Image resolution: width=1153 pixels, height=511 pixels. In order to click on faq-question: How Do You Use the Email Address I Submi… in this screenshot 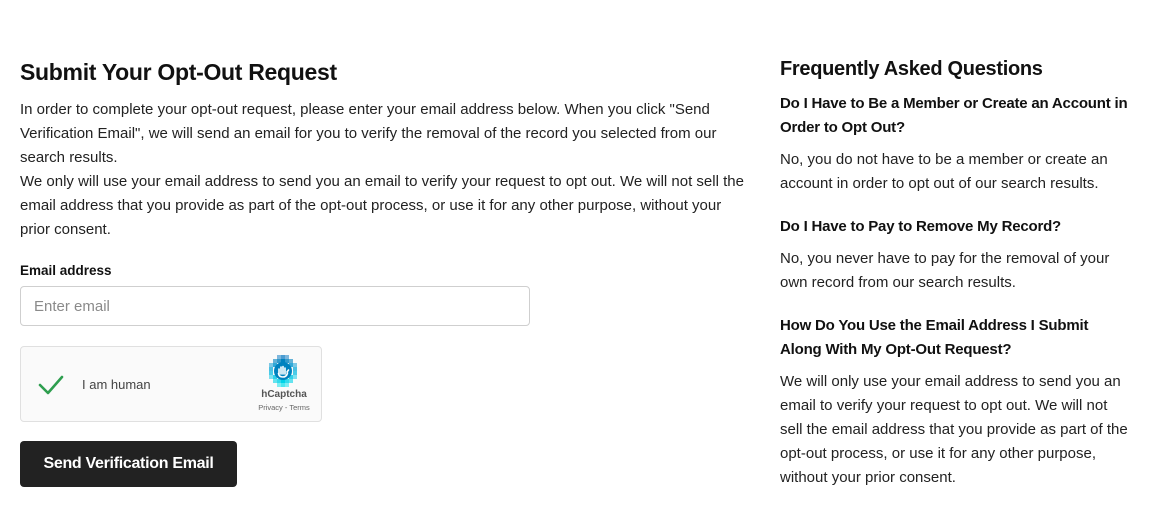, I will do `click(934, 337)`.